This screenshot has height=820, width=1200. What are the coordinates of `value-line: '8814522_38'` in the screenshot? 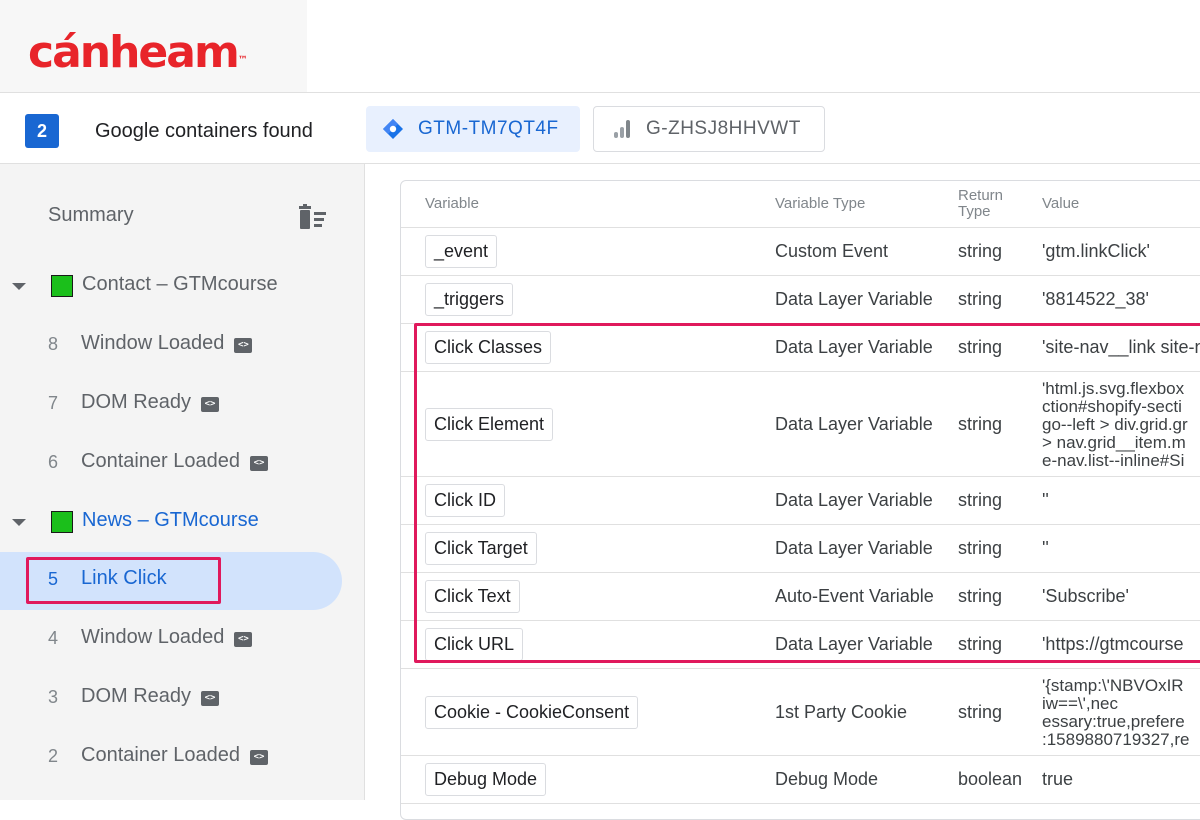 It's located at (1095, 299).